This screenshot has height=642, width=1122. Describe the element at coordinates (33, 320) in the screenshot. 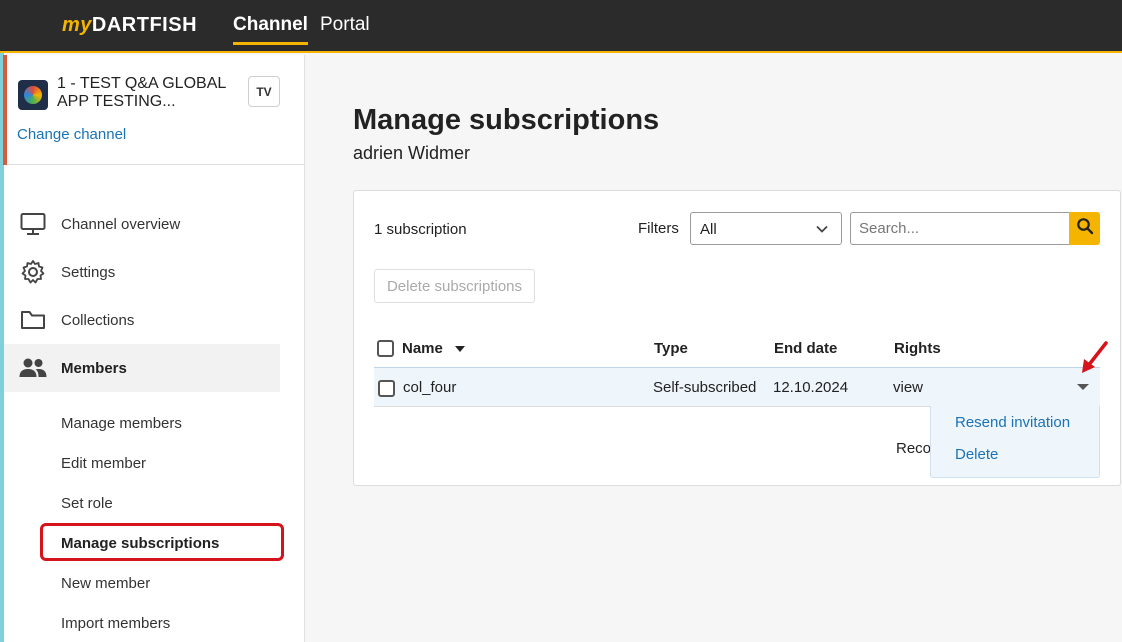

I see `folder-icon` at that location.